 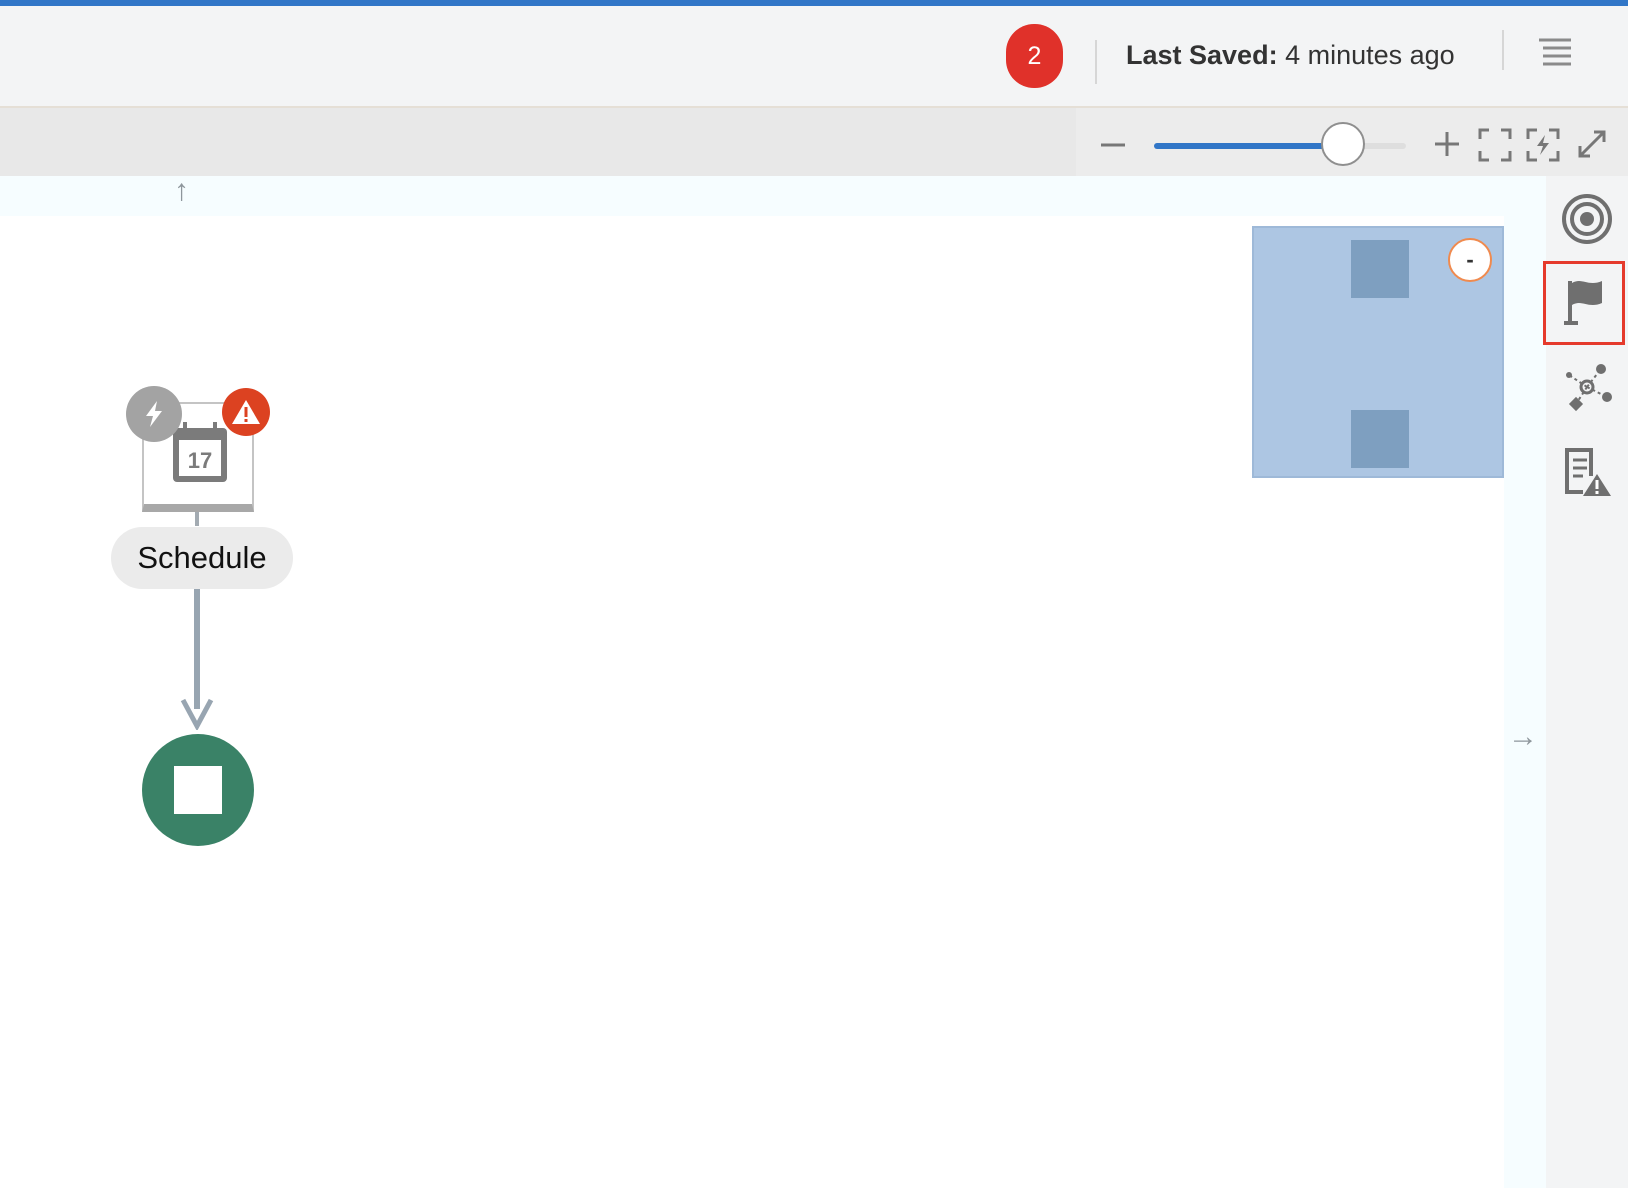 What do you see at coordinates (1592, 144) in the screenshot?
I see `fullscreen-icon` at bounding box center [1592, 144].